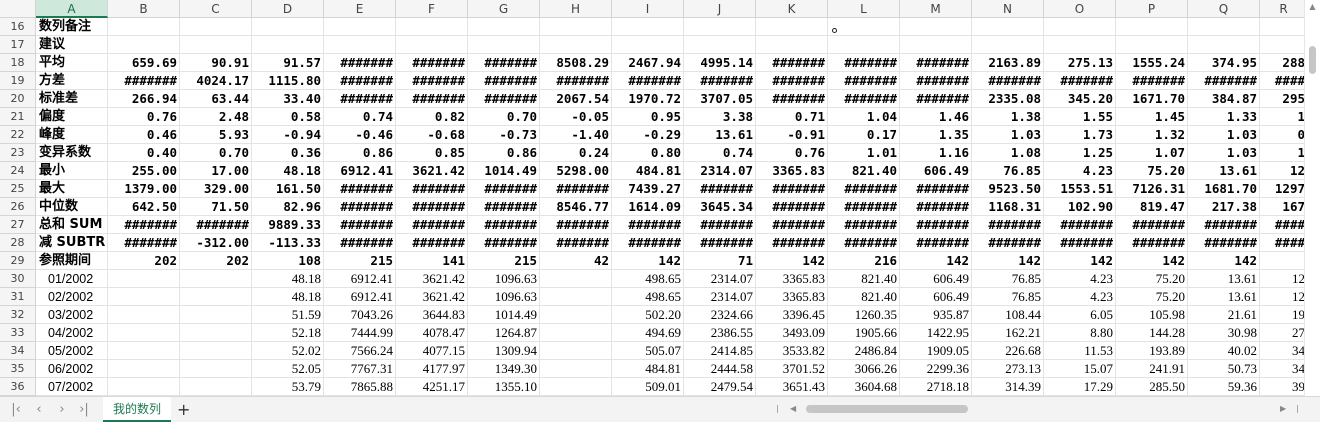 The image size is (1320, 422). What do you see at coordinates (432, 99) in the screenshot?
I see `cell-f20: #######` at bounding box center [432, 99].